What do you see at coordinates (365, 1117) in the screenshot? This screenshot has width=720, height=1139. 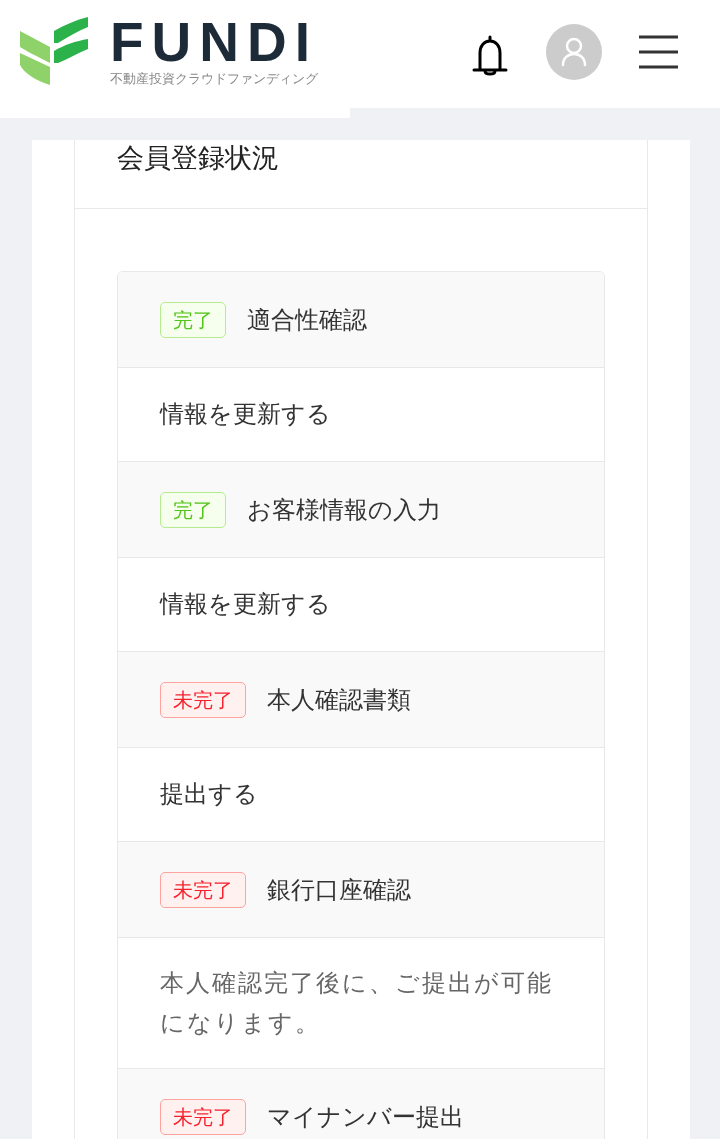 I see `step-title: マイナンバー提出` at bounding box center [365, 1117].